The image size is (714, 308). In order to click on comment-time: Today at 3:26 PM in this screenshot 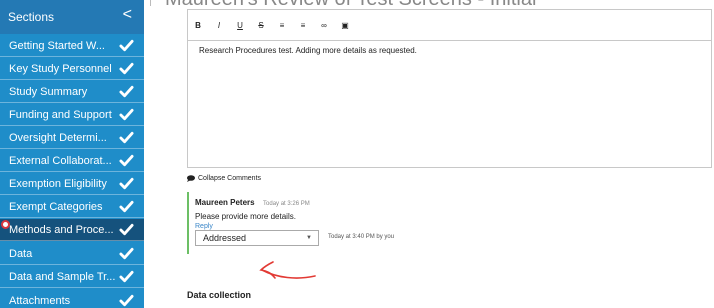, I will do `click(286, 204)`.